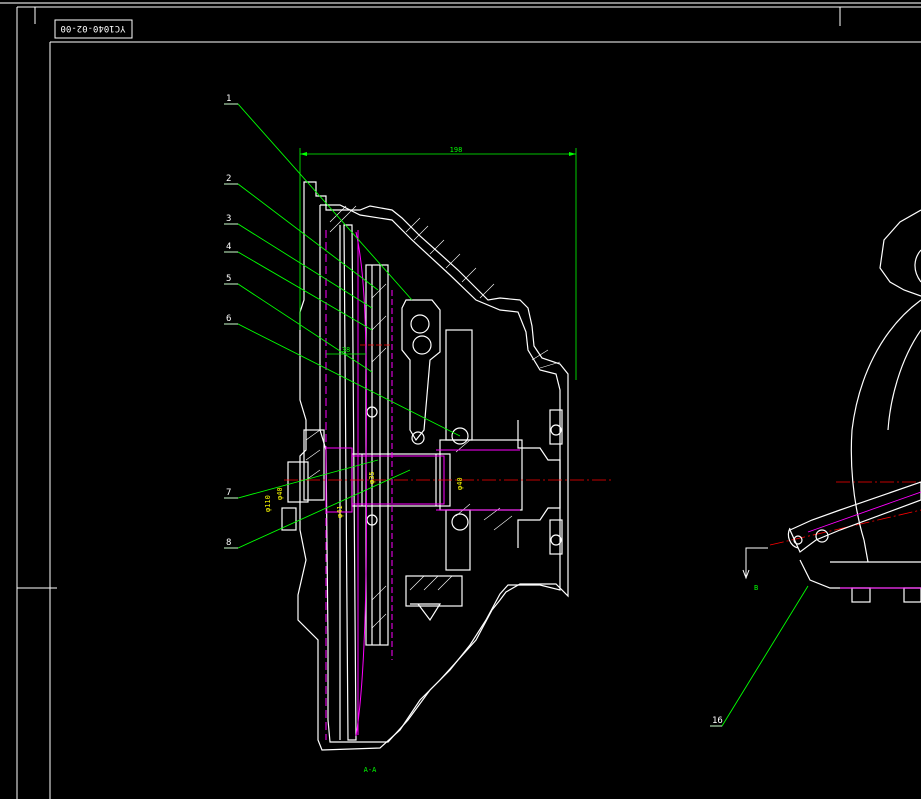  Describe the element at coordinates (717, 721) in the screenshot. I see `part-label-16: 16` at that location.